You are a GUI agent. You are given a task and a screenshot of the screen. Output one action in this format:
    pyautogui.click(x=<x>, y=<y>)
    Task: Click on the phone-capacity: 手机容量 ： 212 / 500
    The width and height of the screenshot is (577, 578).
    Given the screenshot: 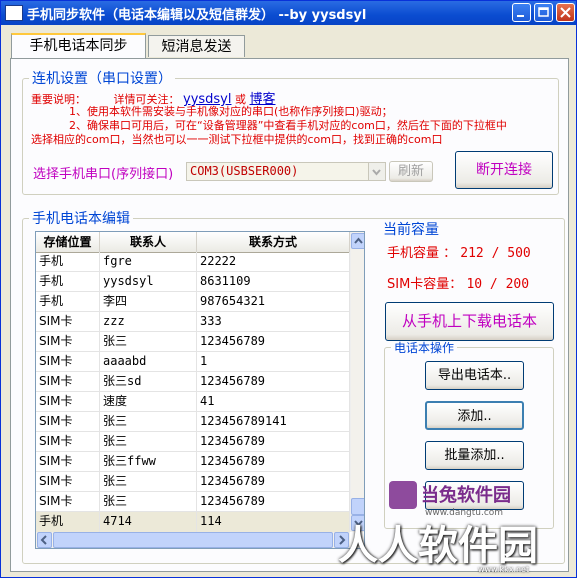 What is the action you would take?
    pyautogui.click(x=459, y=253)
    